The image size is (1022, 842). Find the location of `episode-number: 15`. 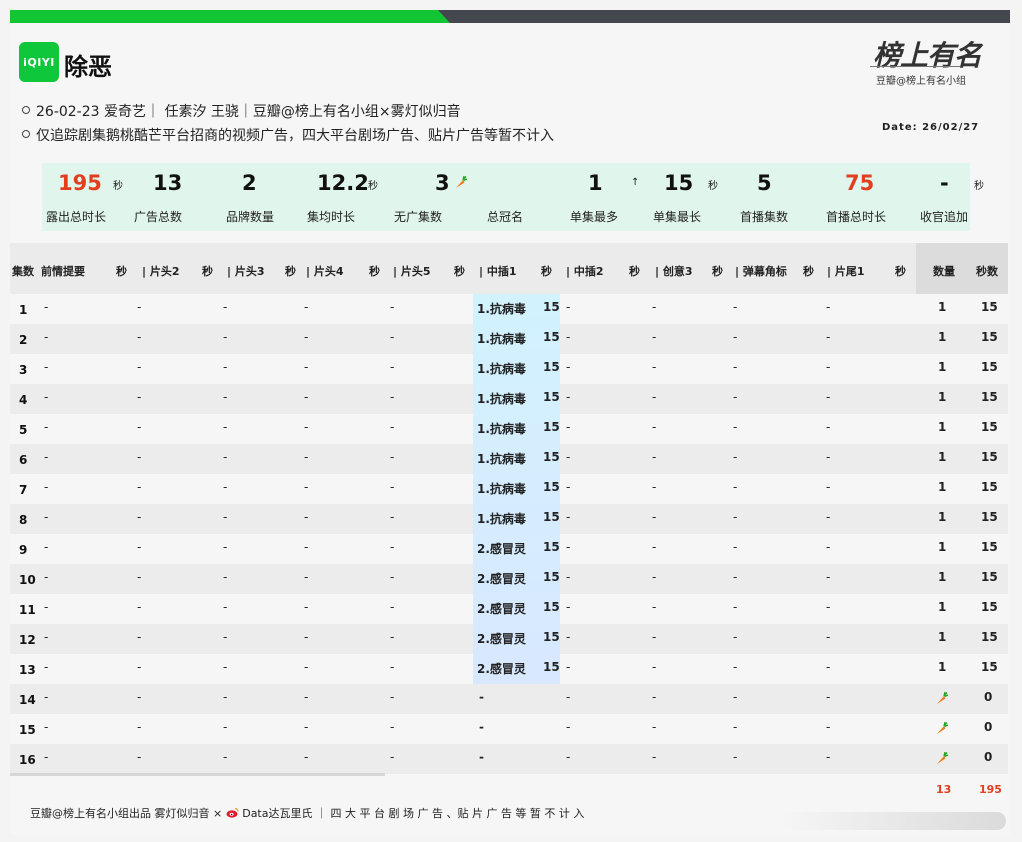

episode-number: 15 is located at coordinates (27, 730).